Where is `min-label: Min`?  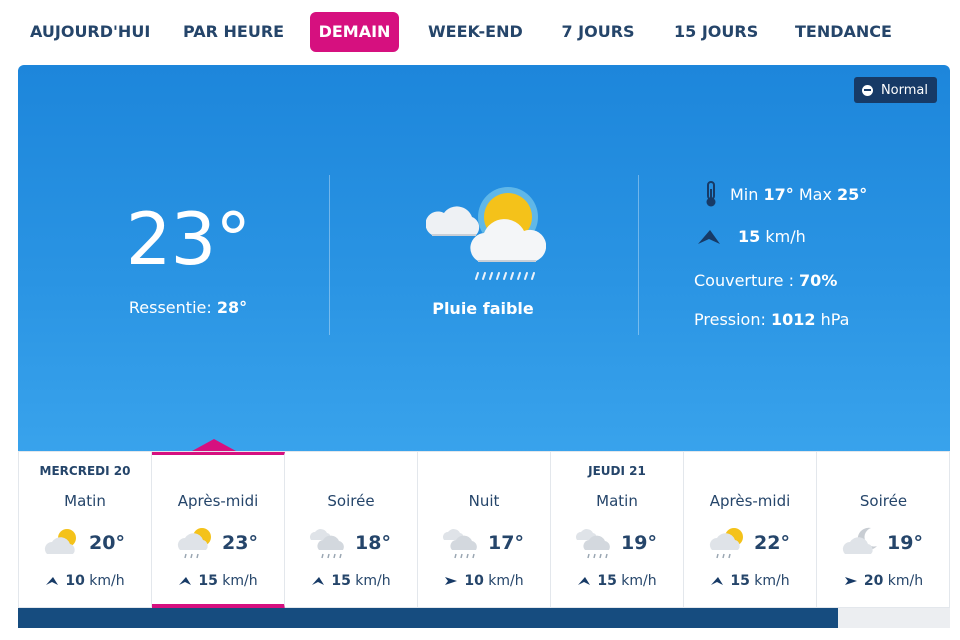
min-label: Min is located at coordinates (744, 194).